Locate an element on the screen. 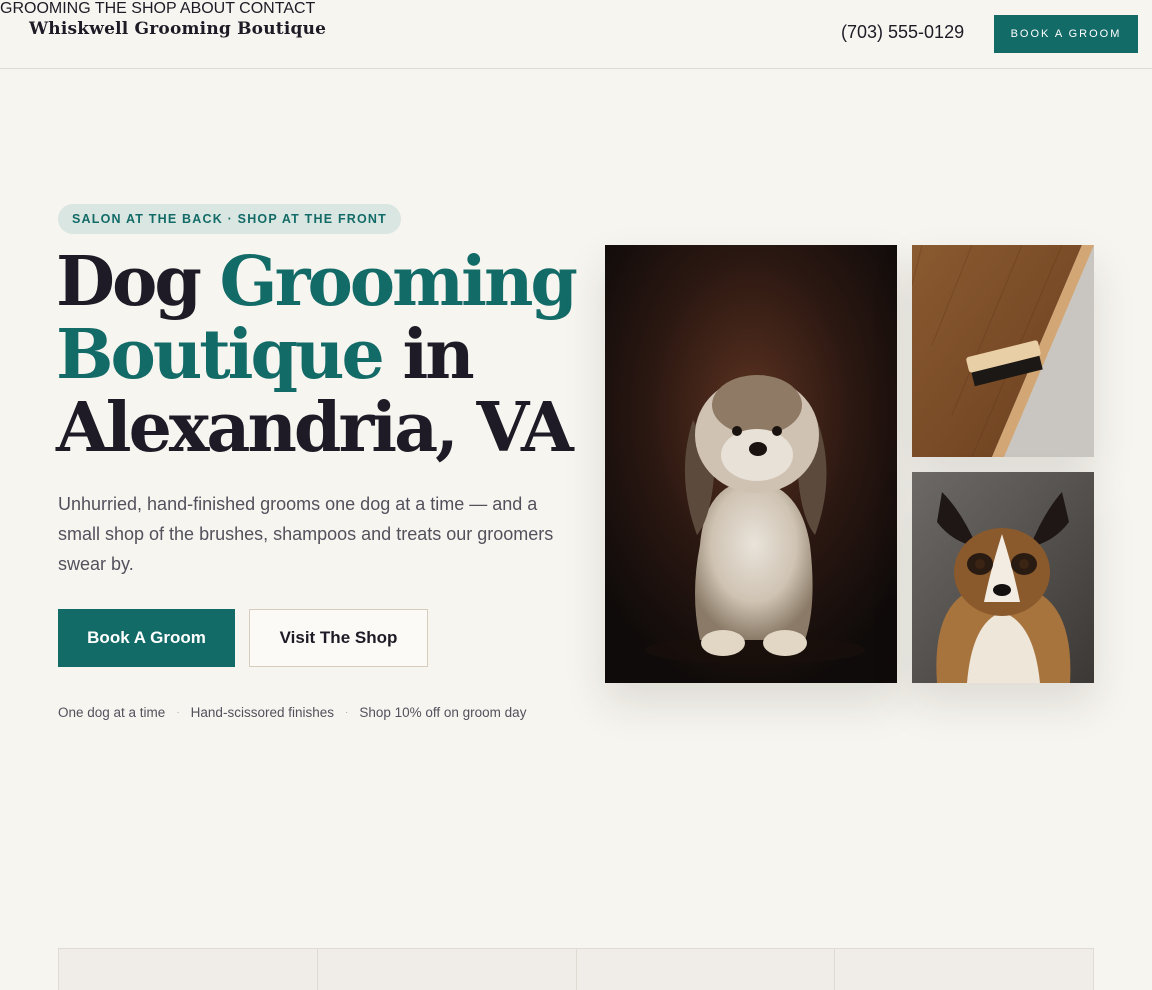  grooming-brush-photo is located at coordinates (1003, 351).